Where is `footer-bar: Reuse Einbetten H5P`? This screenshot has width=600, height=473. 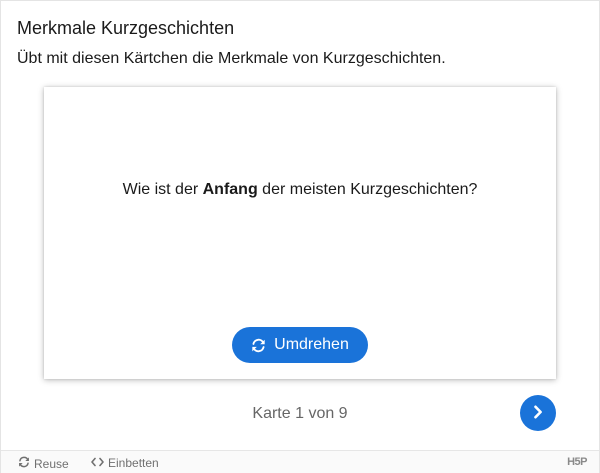 footer-bar: Reuse Einbetten H5P is located at coordinates (300, 461).